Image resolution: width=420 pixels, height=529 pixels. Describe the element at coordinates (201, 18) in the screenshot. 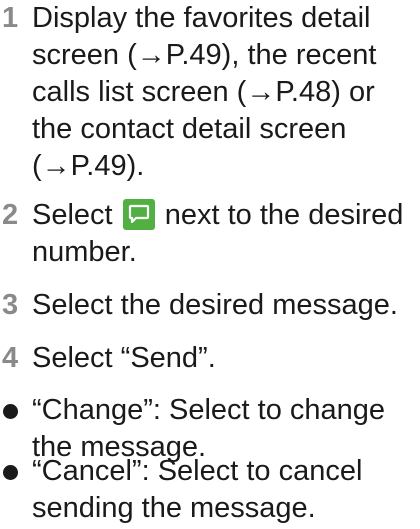

I see `step-text-line: Display the favorites detail` at that location.